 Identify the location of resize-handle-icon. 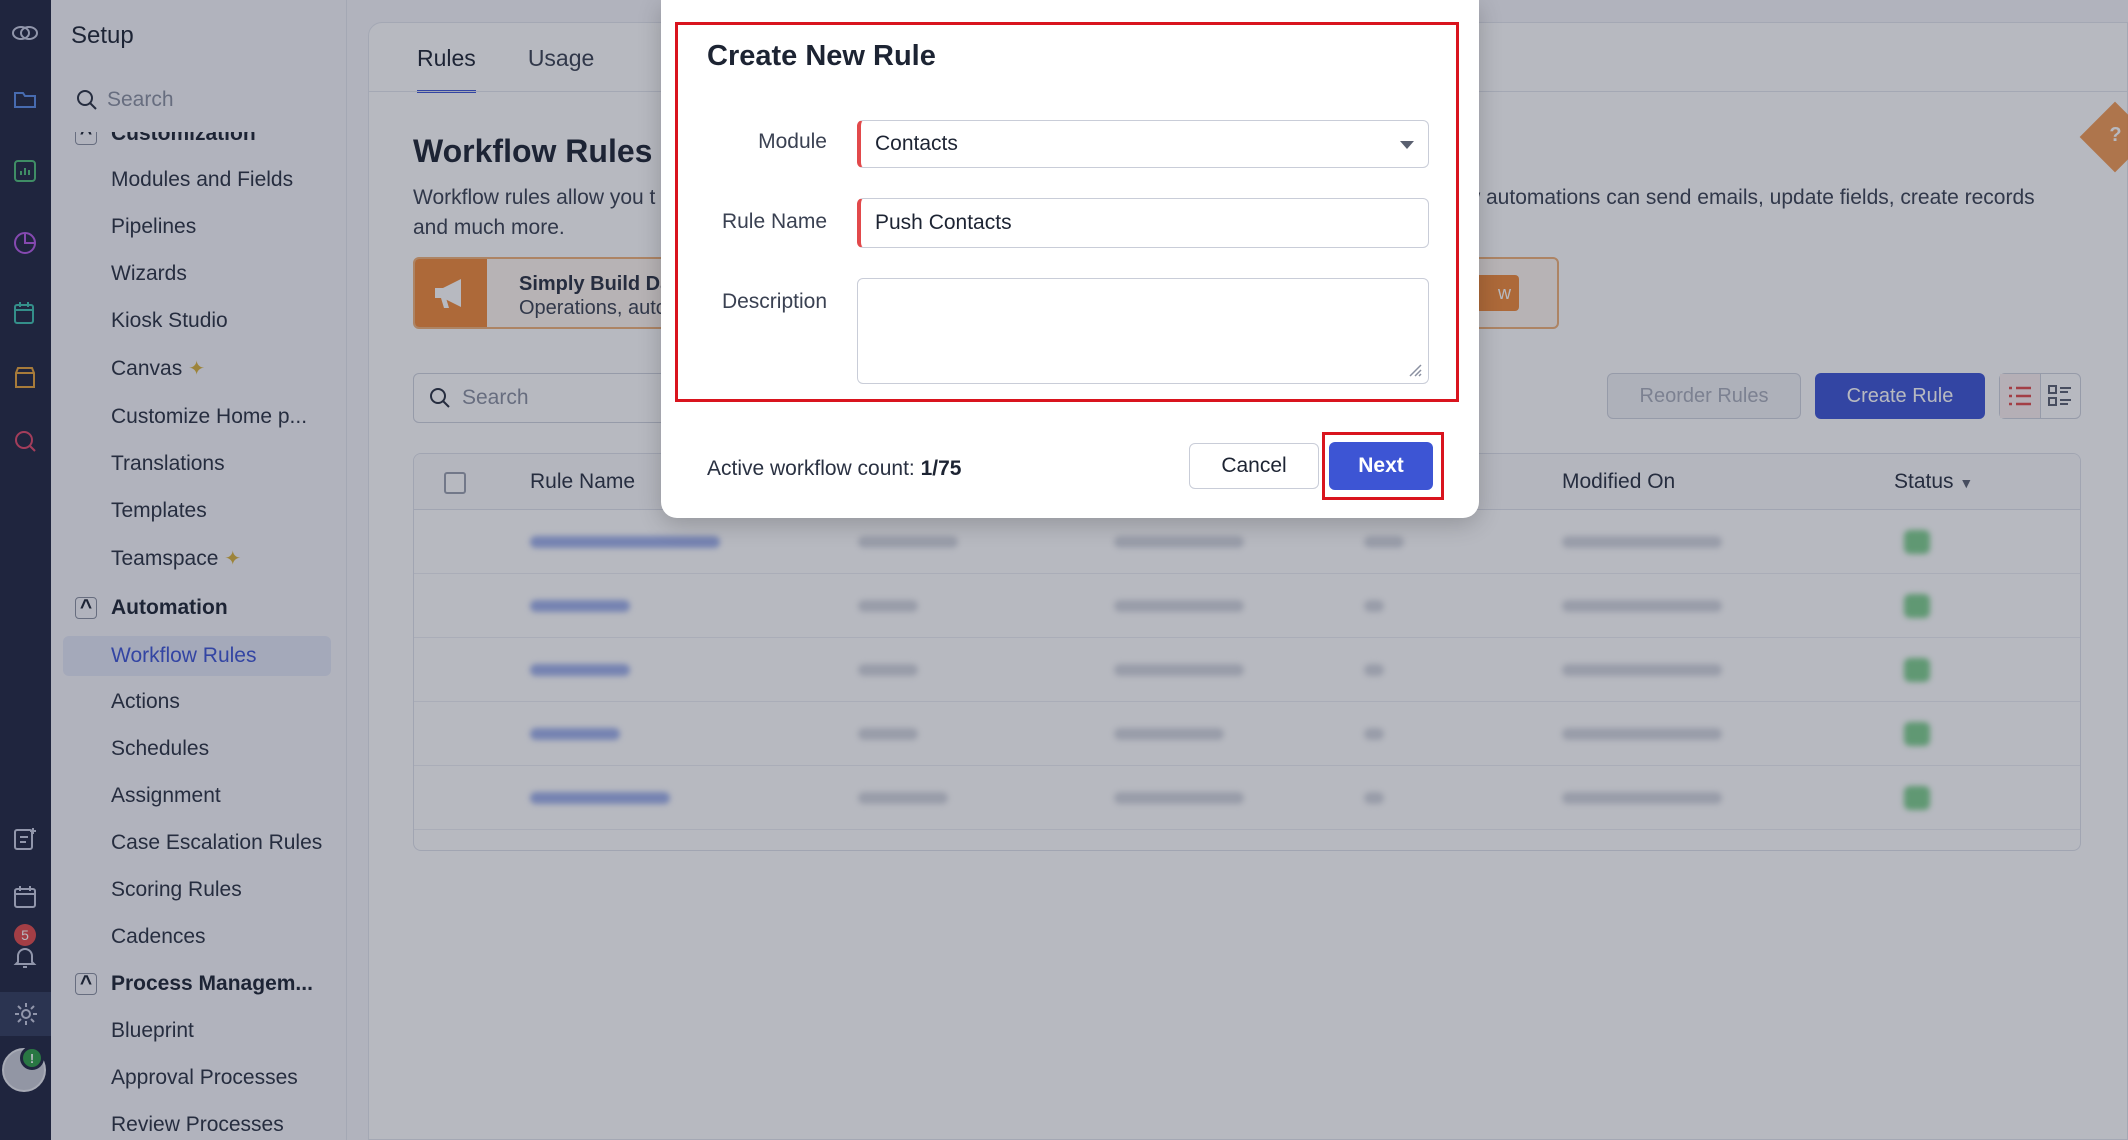
(1414, 369).